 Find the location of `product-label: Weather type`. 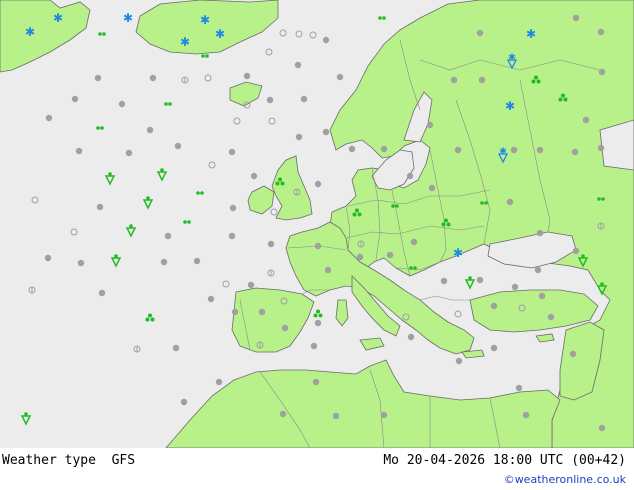

product-label: Weather type is located at coordinates (49, 460).